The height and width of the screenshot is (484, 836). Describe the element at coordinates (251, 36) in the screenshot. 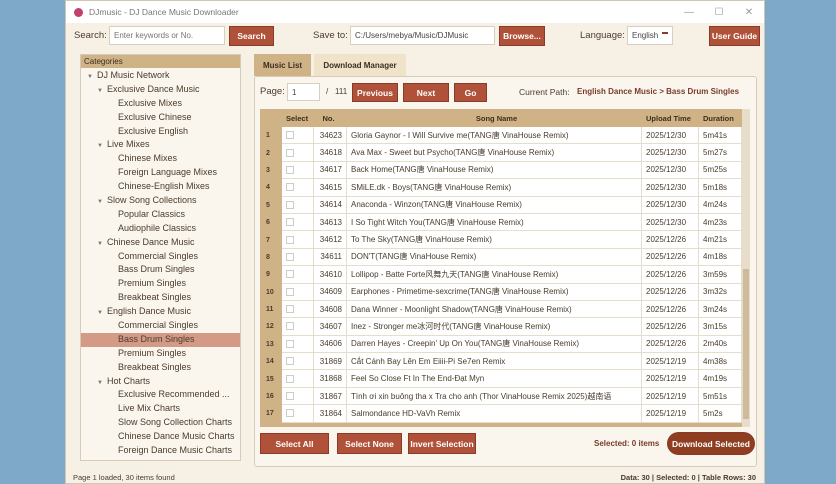

I see `search-button: Search` at that location.